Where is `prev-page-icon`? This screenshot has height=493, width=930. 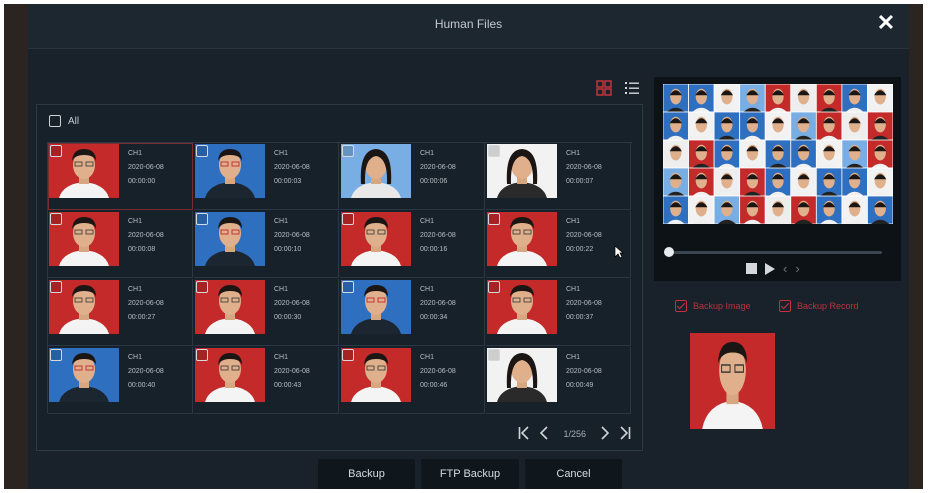
prev-page-icon is located at coordinates (544, 434).